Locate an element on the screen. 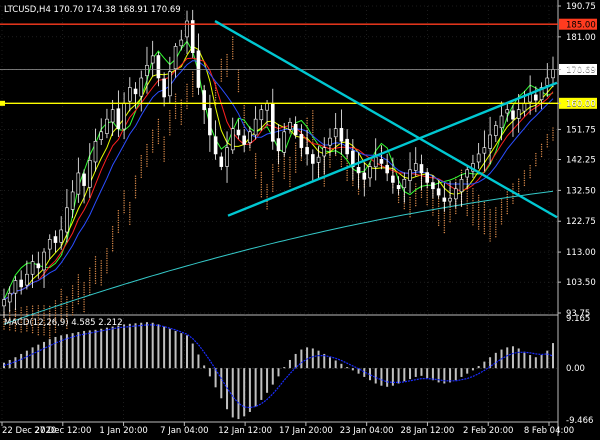 This screenshot has height=440, width=600. y-tick-label: 151.75 is located at coordinates (581, 130).